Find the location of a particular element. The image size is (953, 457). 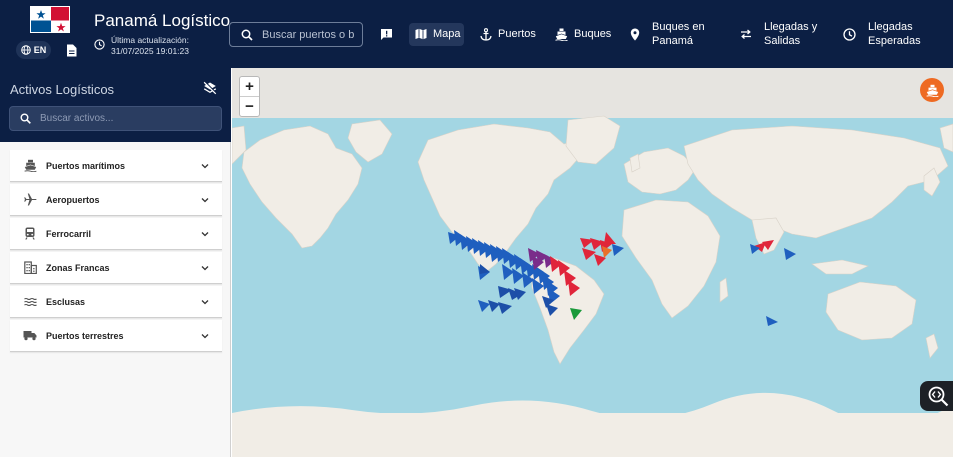

truck-icon is located at coordinates (30, 336).